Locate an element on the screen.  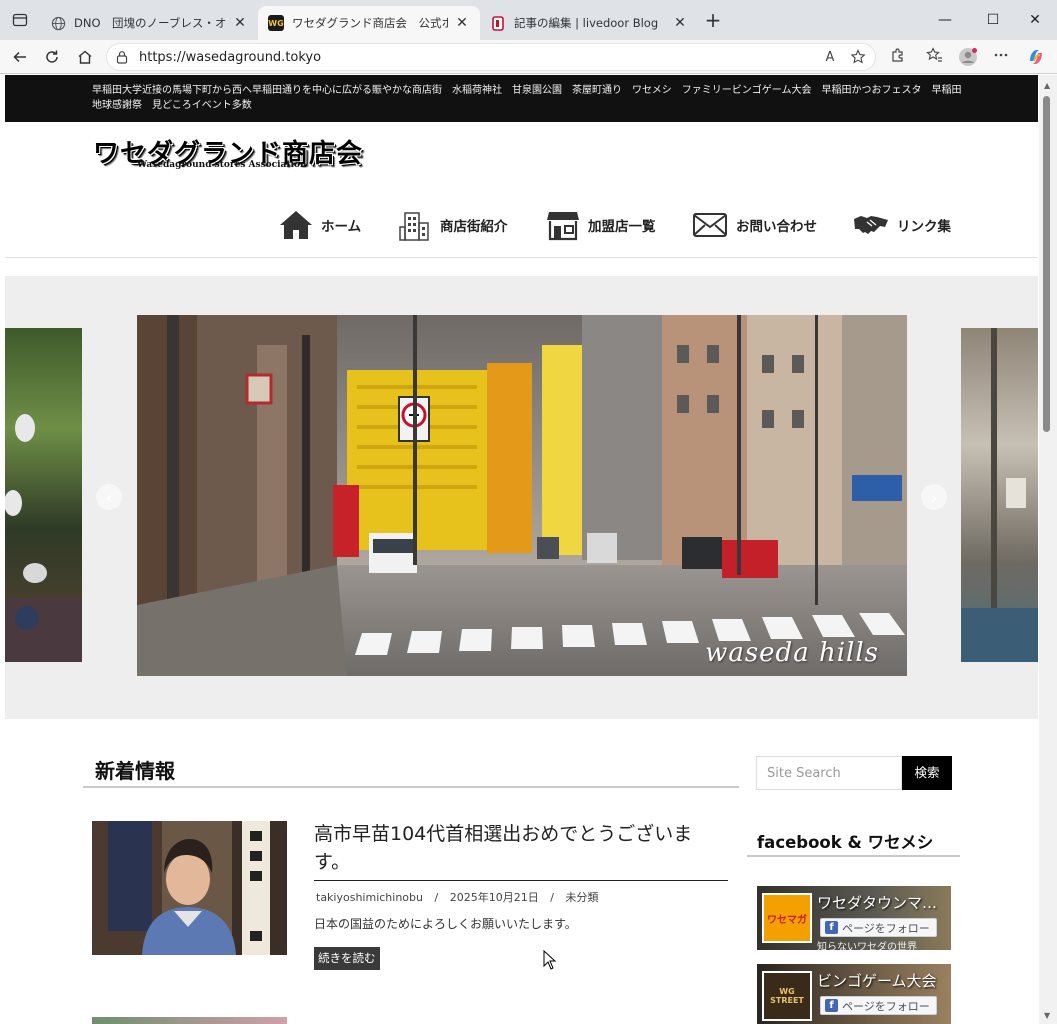
favorite-star-icon is located at coordinates (858, 58).